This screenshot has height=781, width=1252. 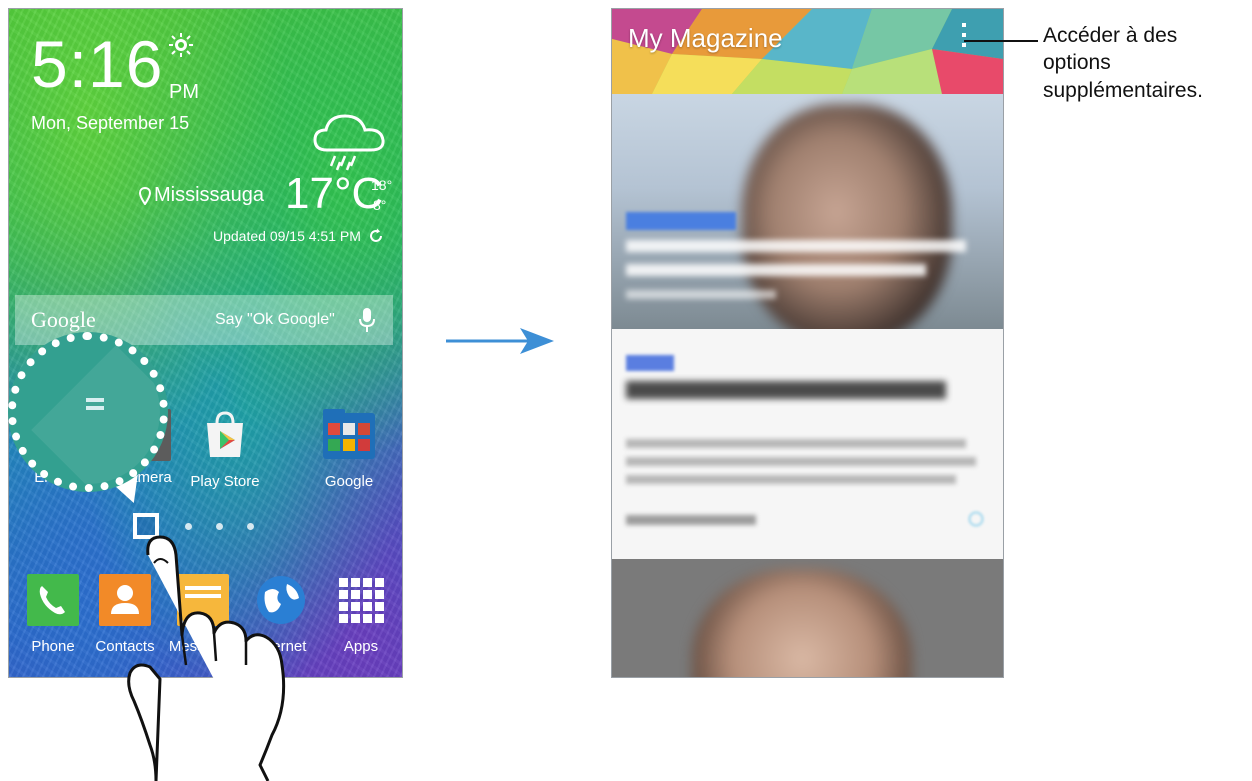 I want to click on microphone-icon, so click(x=367, y=320).